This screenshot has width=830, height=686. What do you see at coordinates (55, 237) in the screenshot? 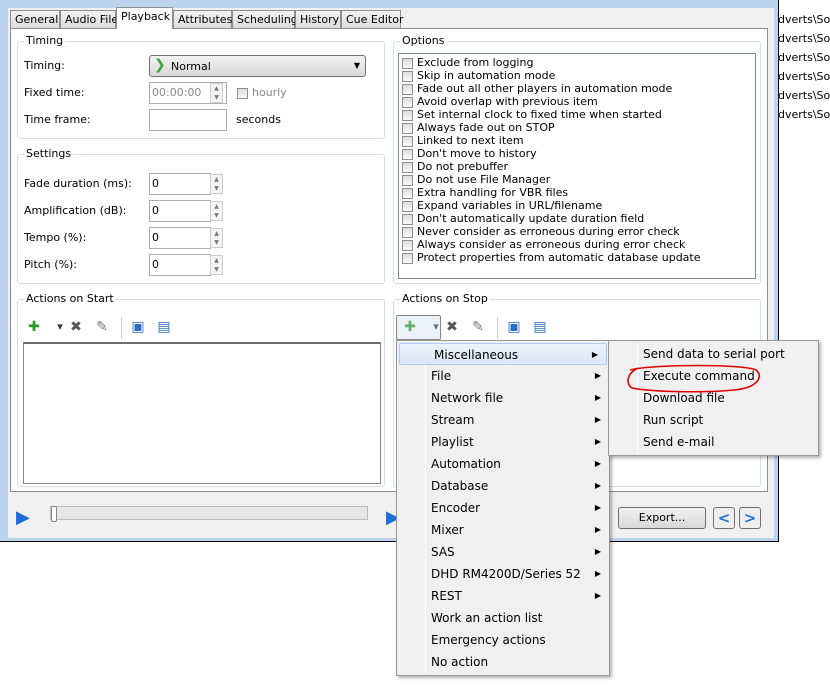
I see `tempo-label: Tempo (%):` at bounding box center [55, 237].